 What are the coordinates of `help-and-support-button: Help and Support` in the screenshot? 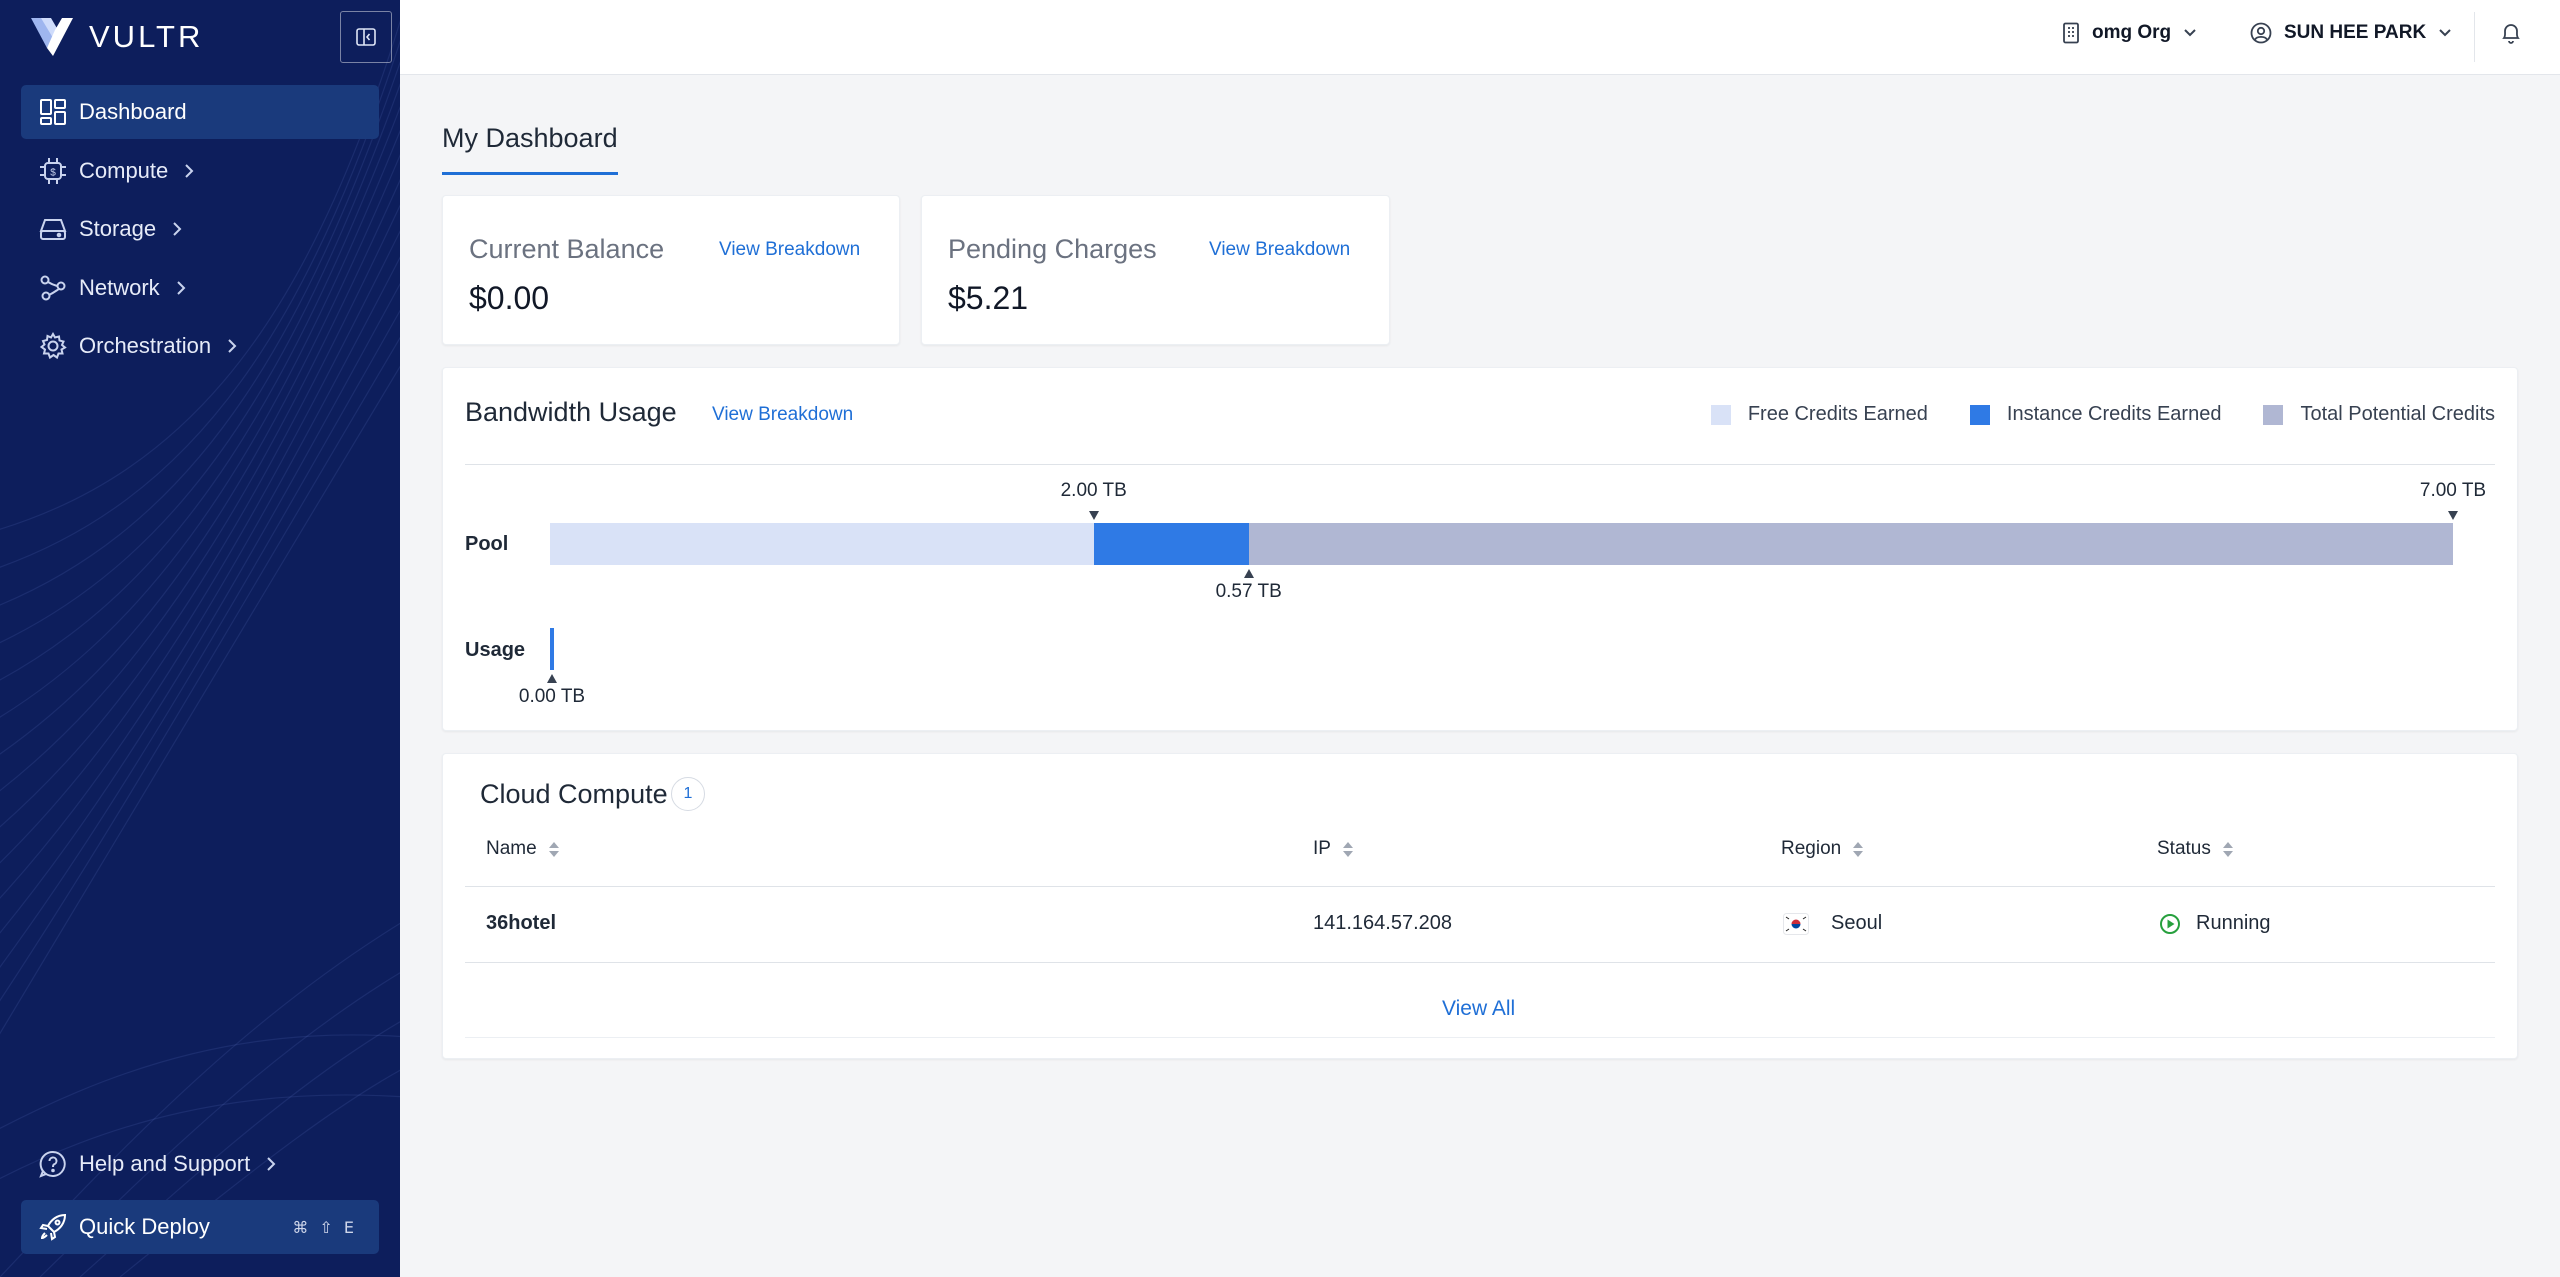 It's located at (200, 1164).